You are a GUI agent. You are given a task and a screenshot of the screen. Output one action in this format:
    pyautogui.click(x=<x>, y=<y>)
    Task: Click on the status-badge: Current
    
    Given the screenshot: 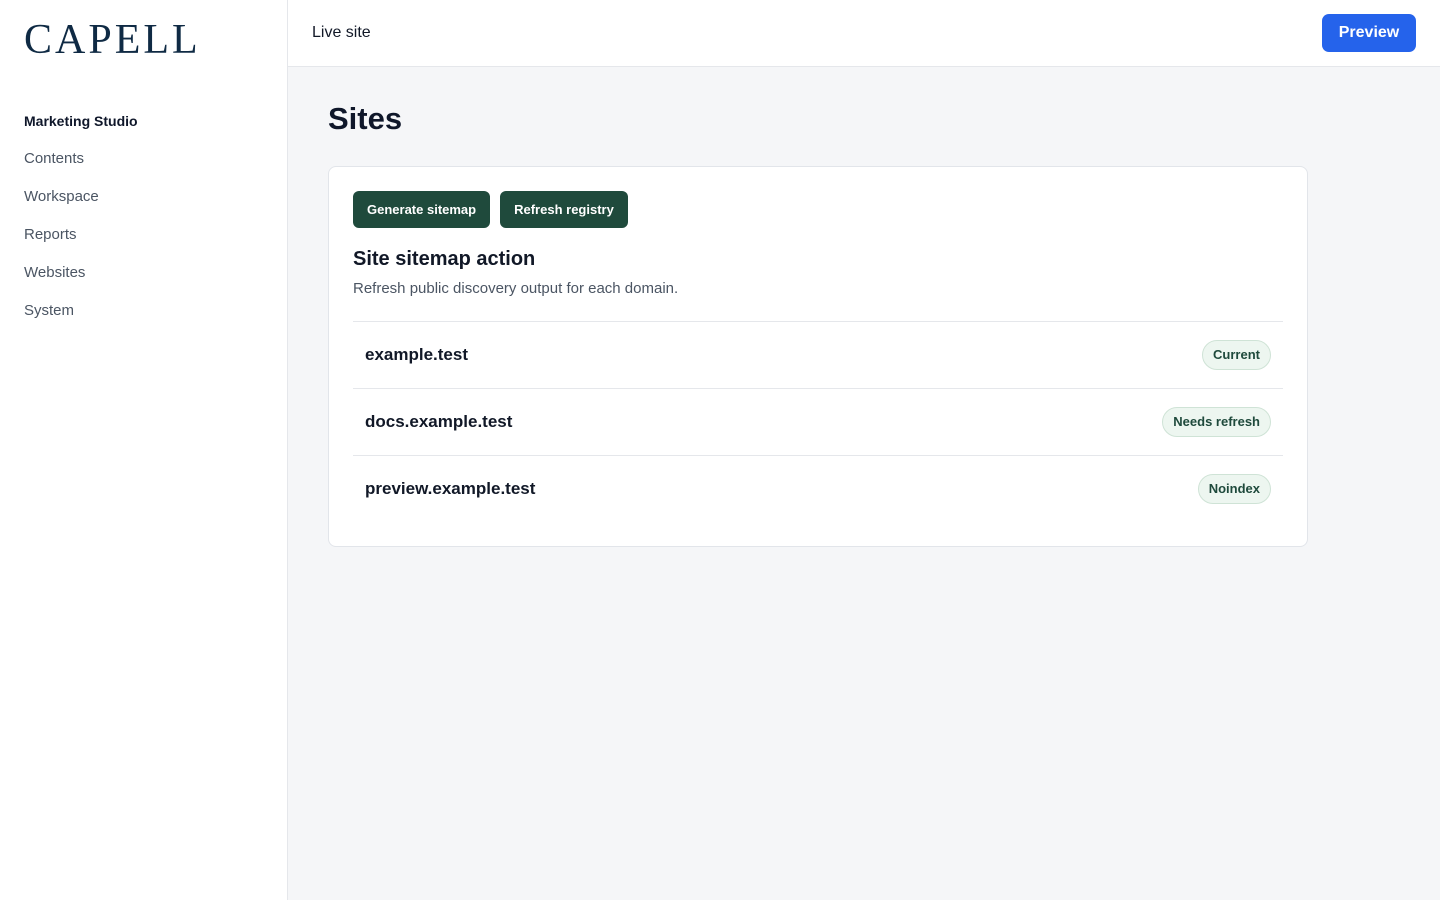 What is the action you would take?
    pyautogui.click(x=1236, y=355)
    